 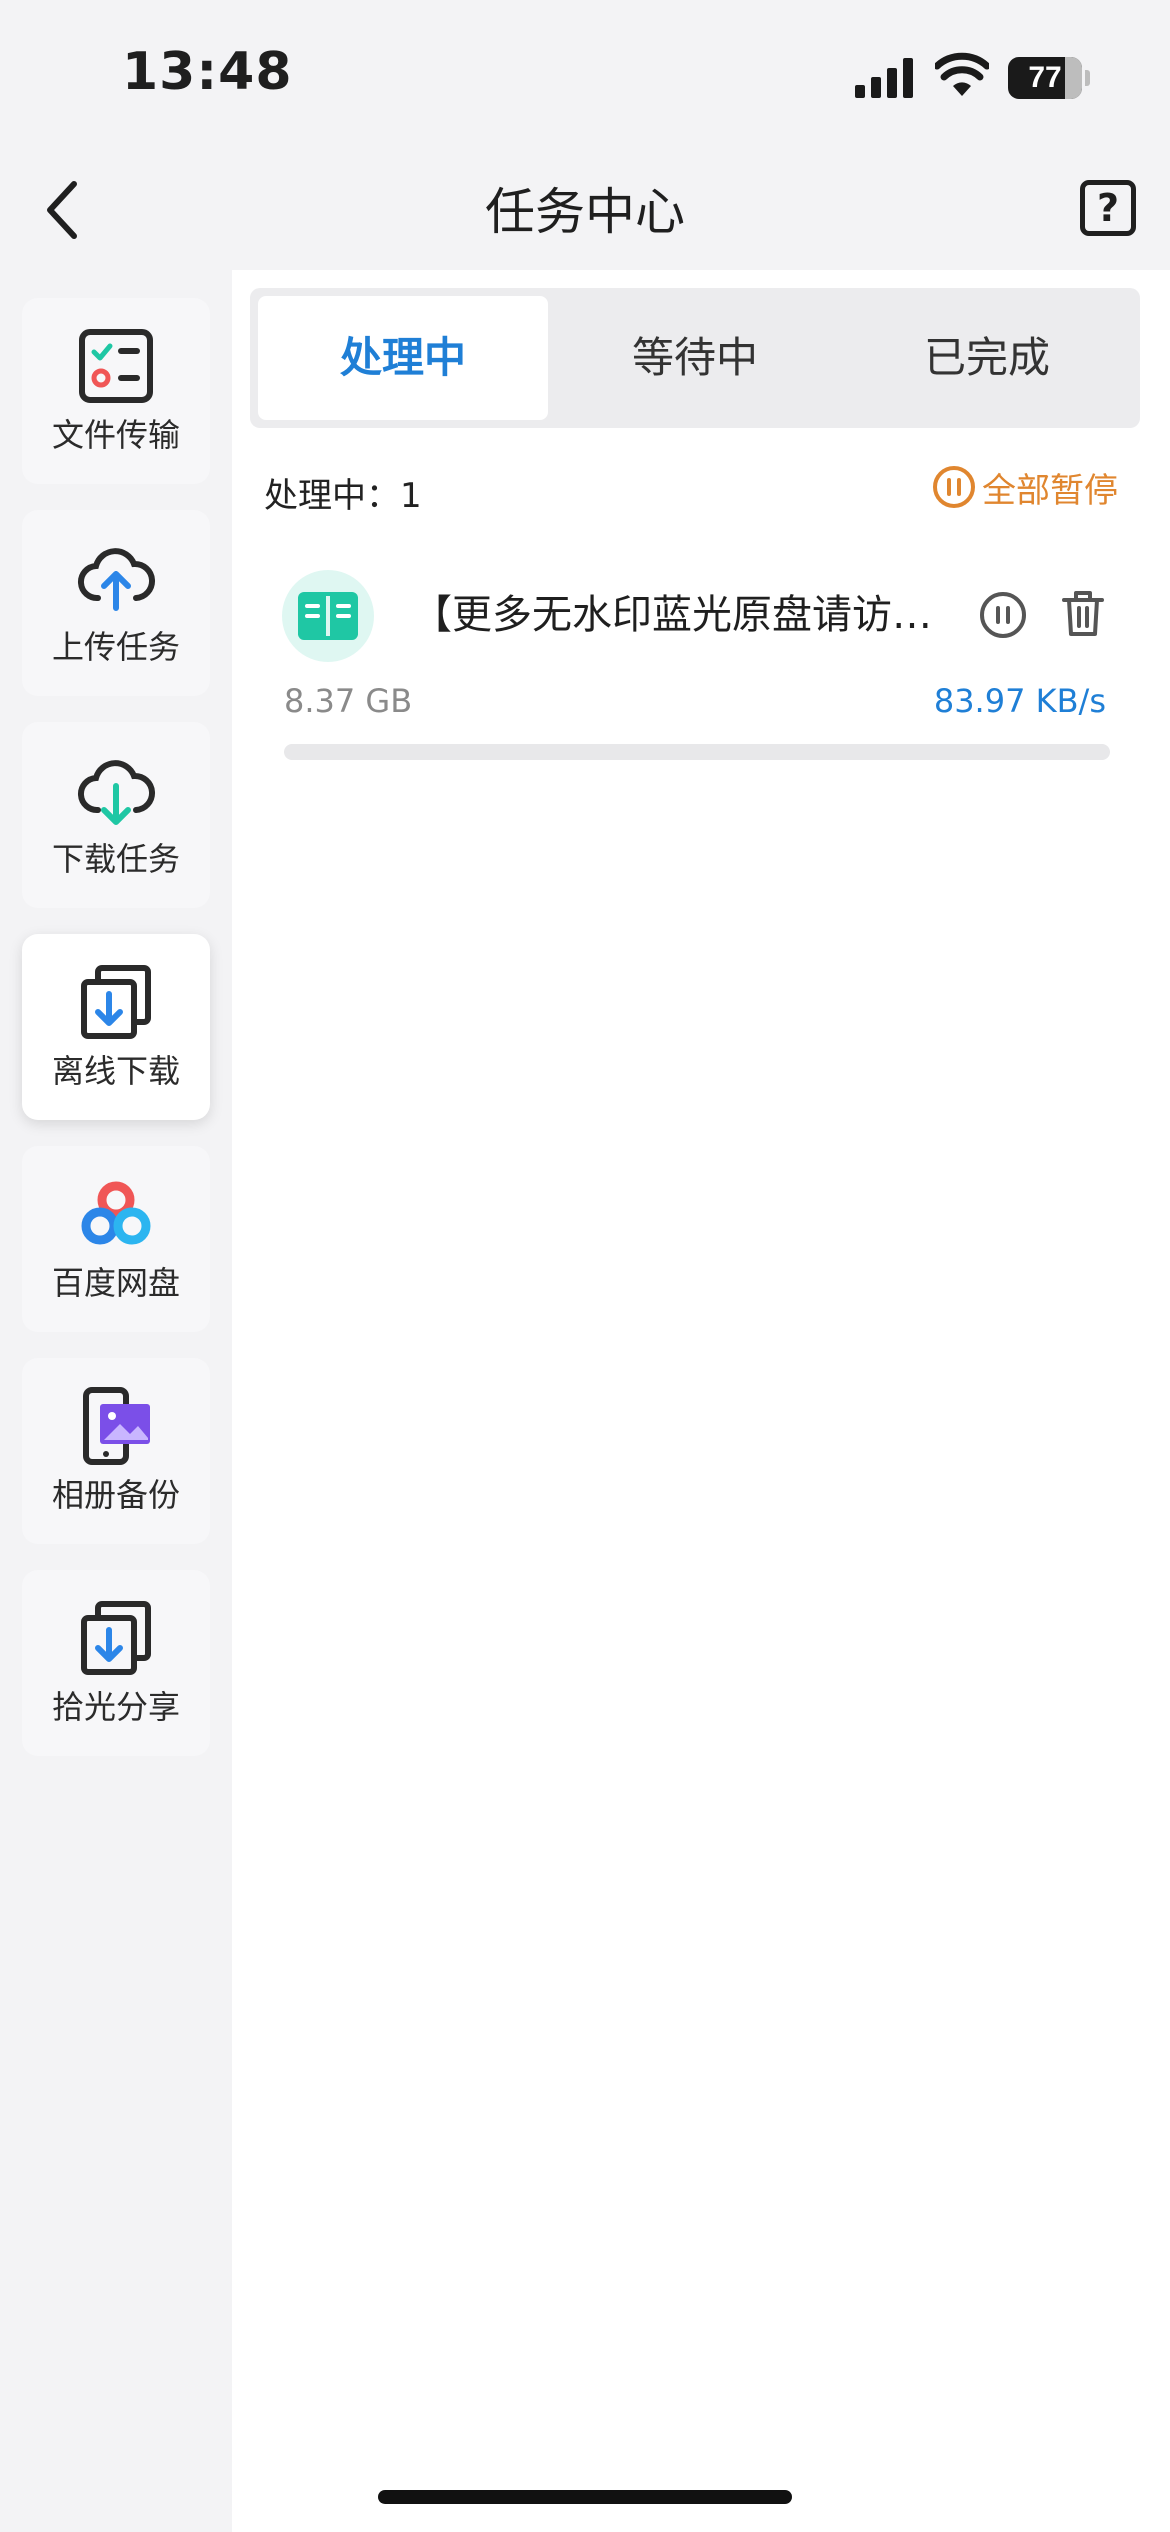 What do you see at coordinates (115, 435) in the screenshot?
I see `sidebar-item-label: 文件传输` at bounding box center [115, 435].